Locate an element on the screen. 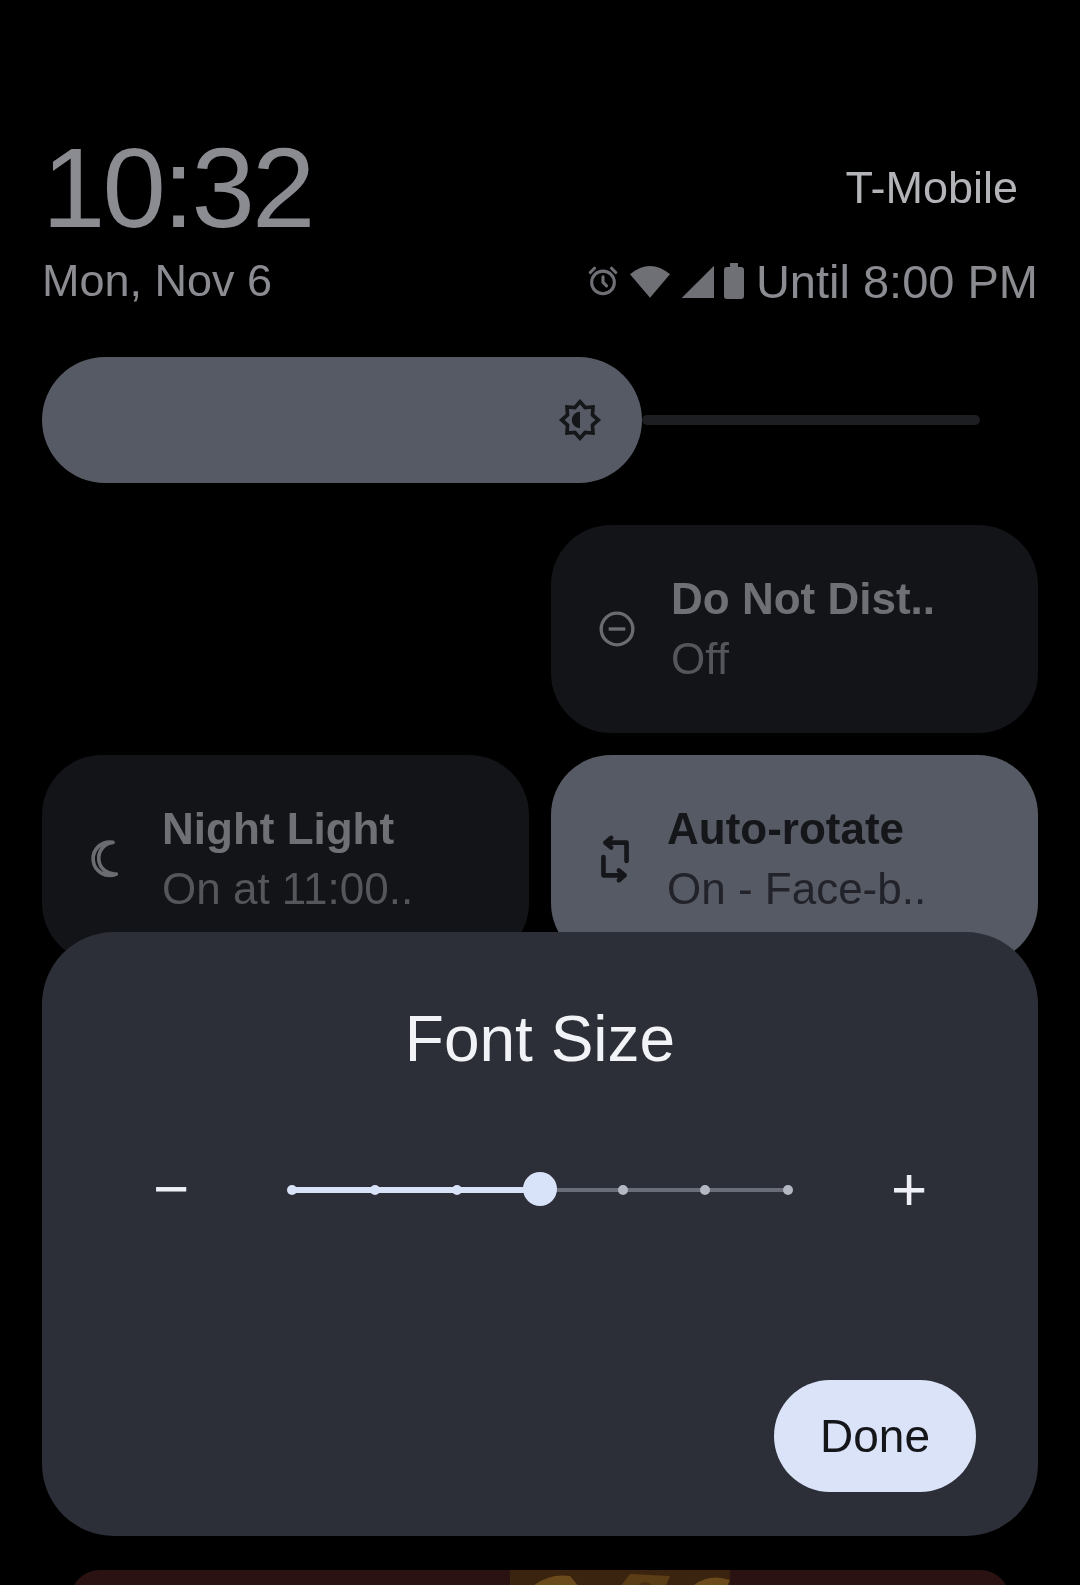  brightness-slider is located at coordinates (511, 419).